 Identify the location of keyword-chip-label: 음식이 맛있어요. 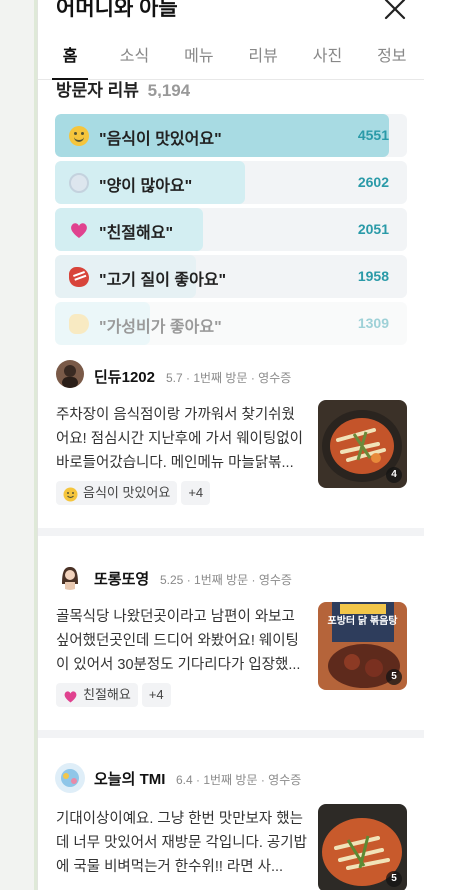
(127, 492).